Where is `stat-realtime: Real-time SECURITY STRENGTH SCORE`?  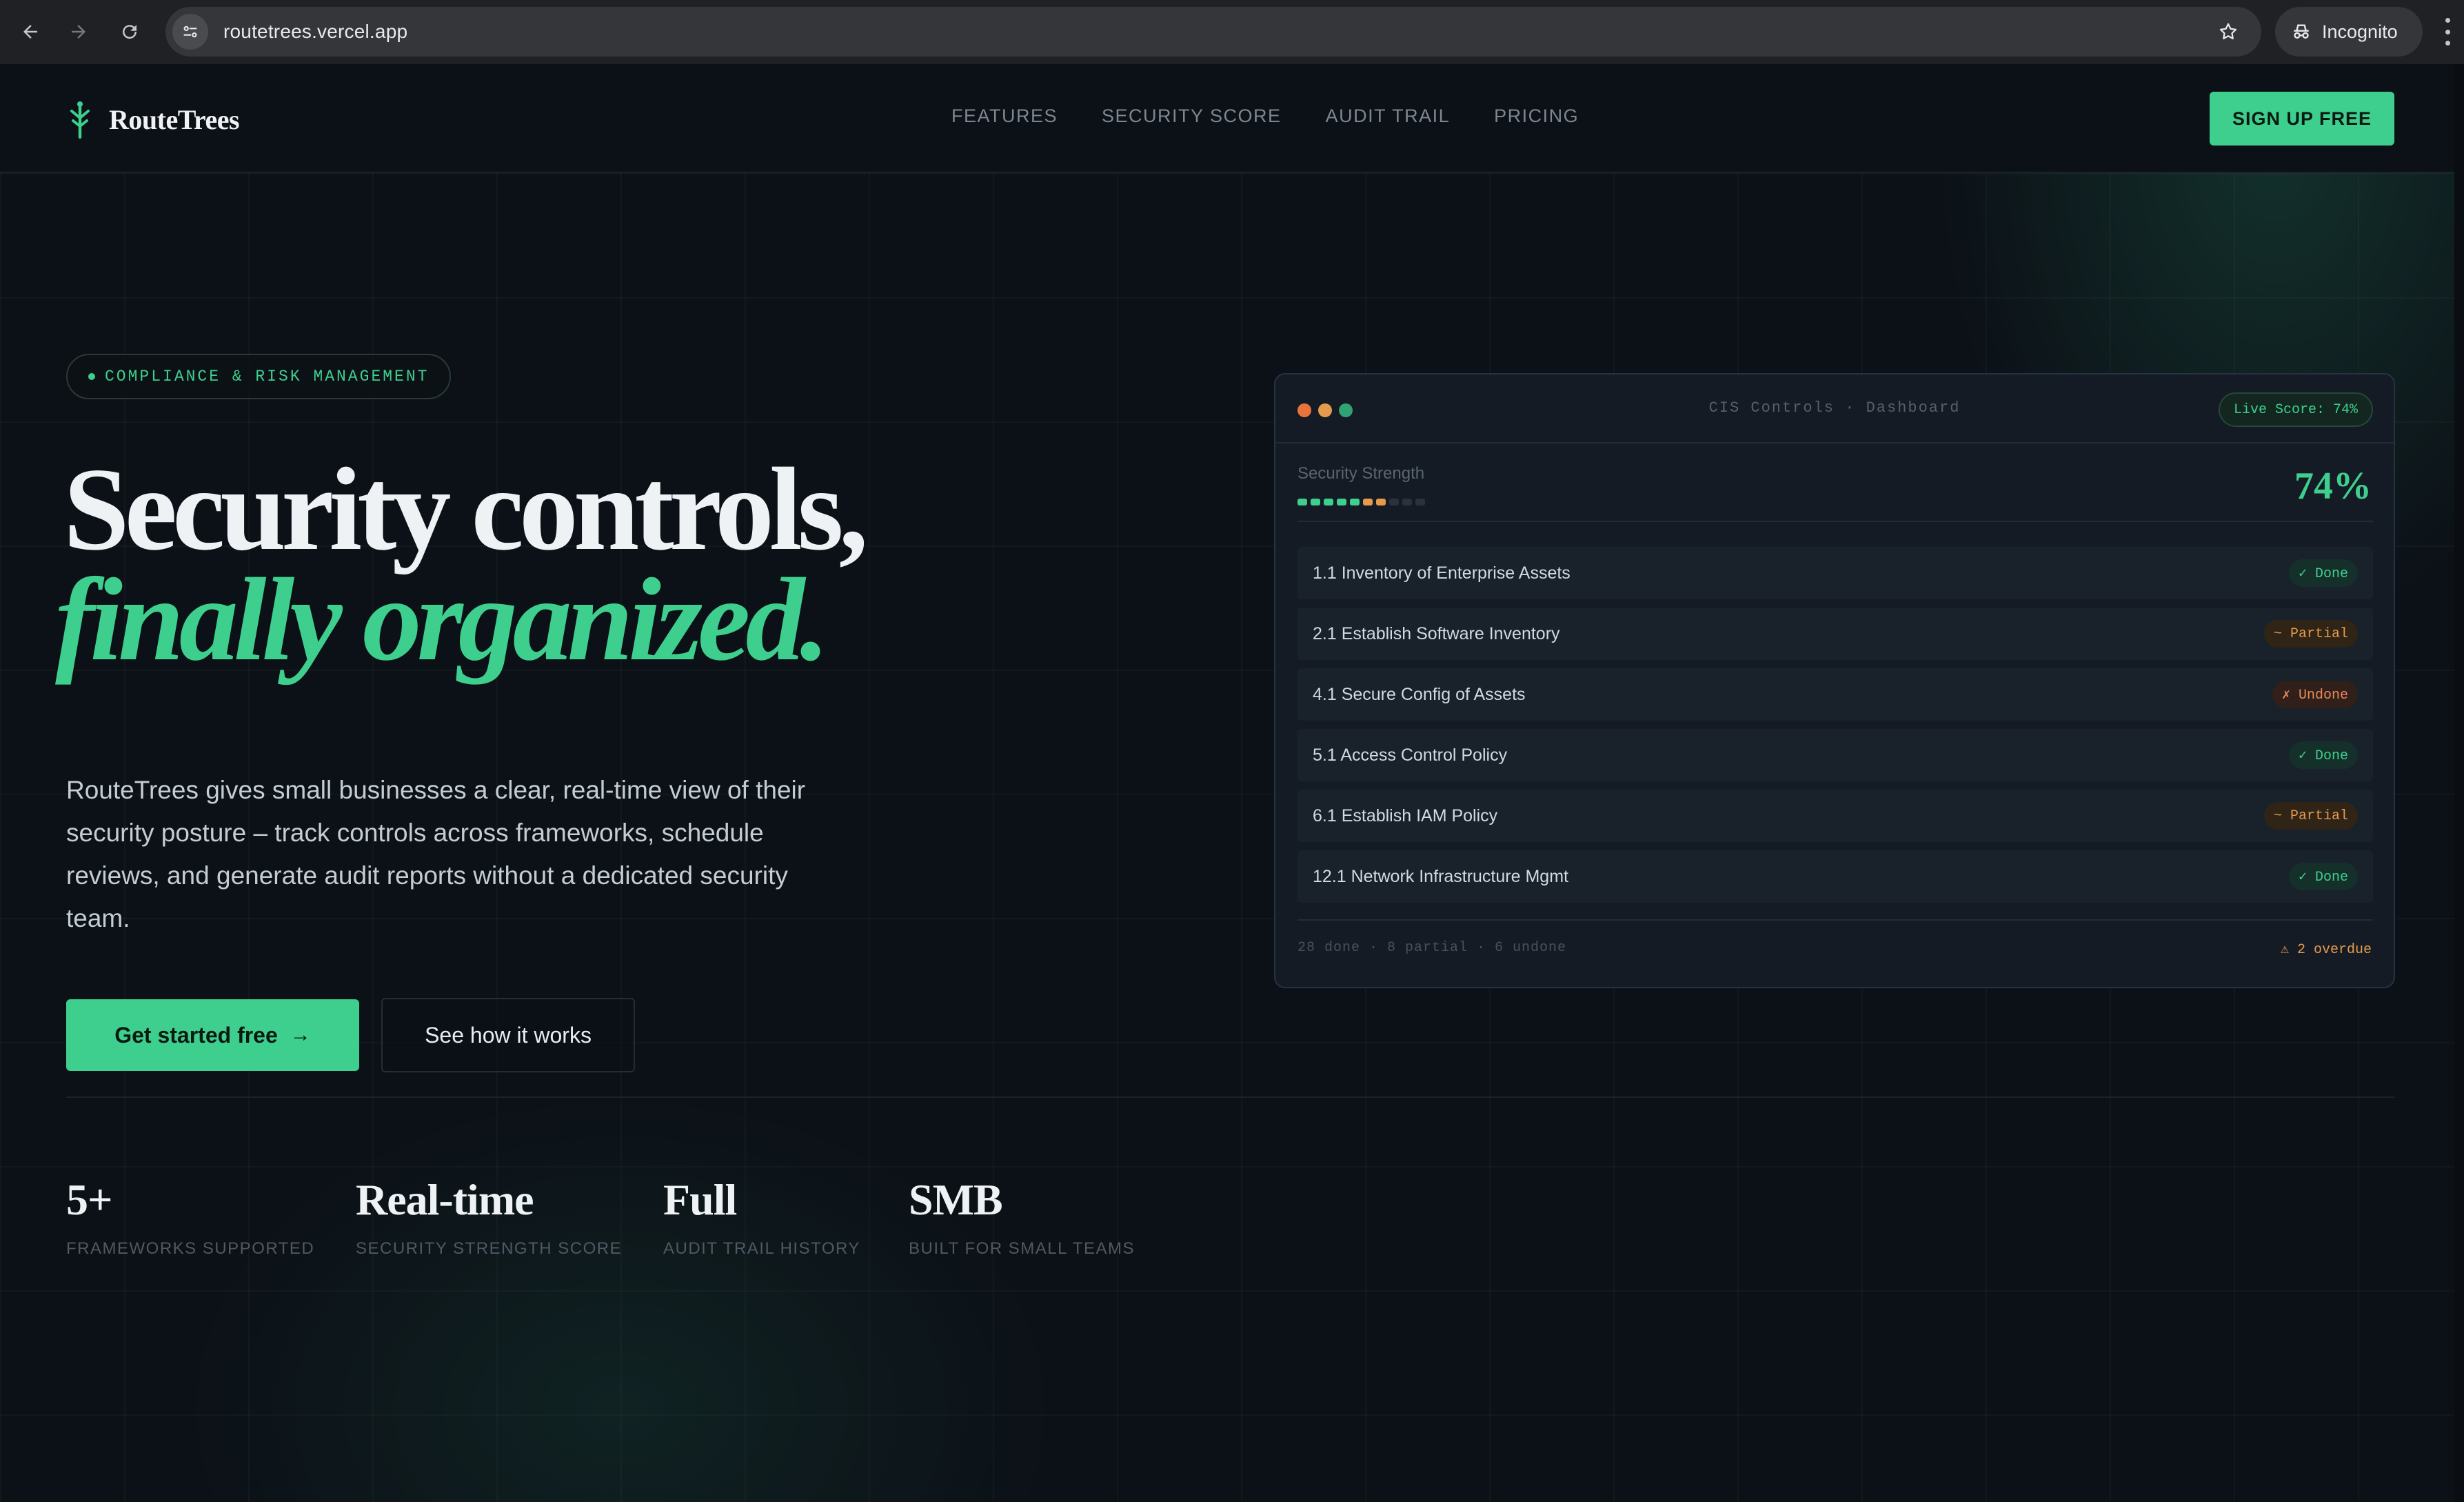 stat-realtime: Real-time SECURITY STRENGTH SCORE is located at coordinates (489, 1216).